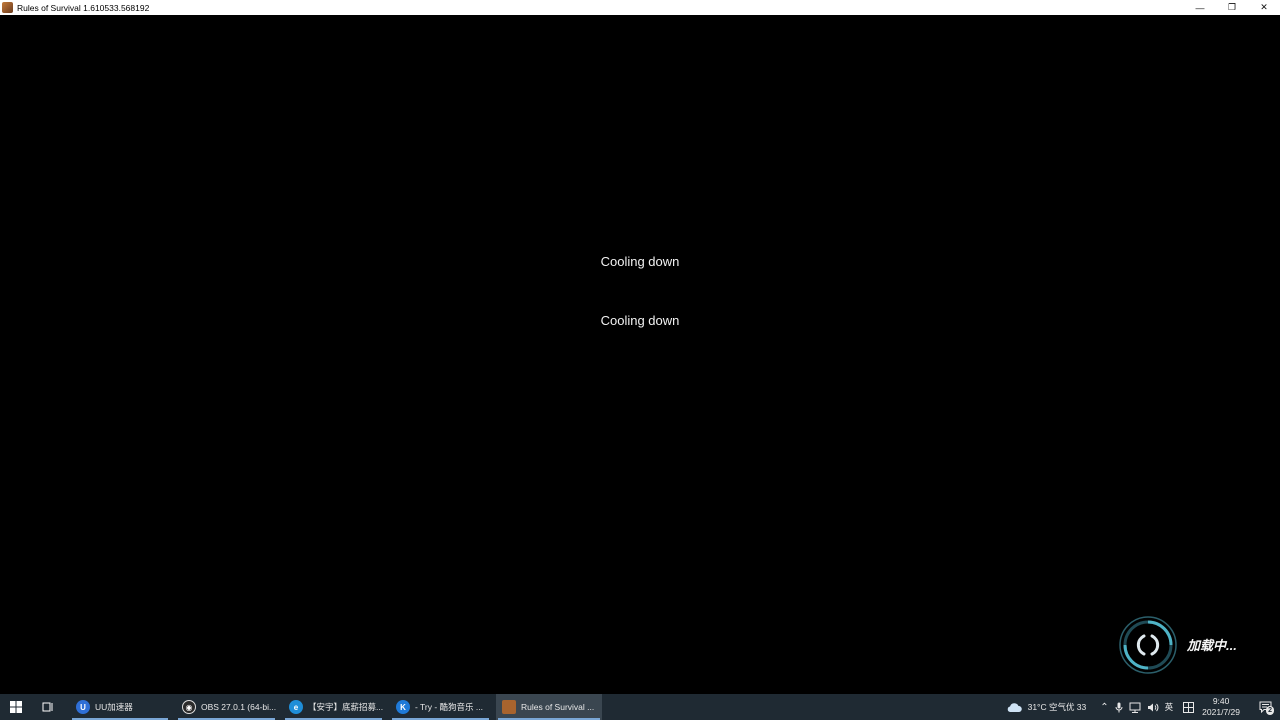  Describe the element at coordinates (1189, 707) in the screenshot. I see `keyboard-grid-icon` at that location.